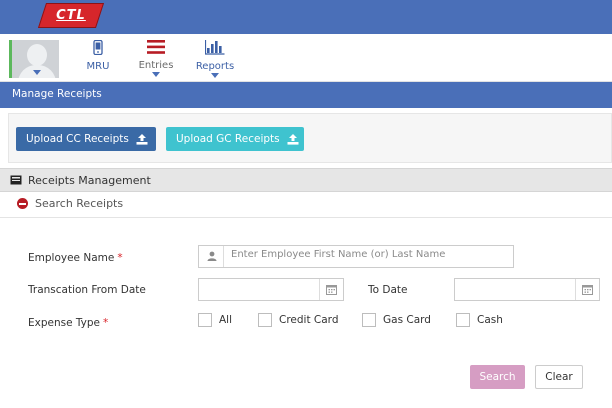 This screenshot has width=612, height=408. What do you see at coordinates (98, 47) in the screenshot?
I see `mobile-icon` at bounding box center [98, 47].